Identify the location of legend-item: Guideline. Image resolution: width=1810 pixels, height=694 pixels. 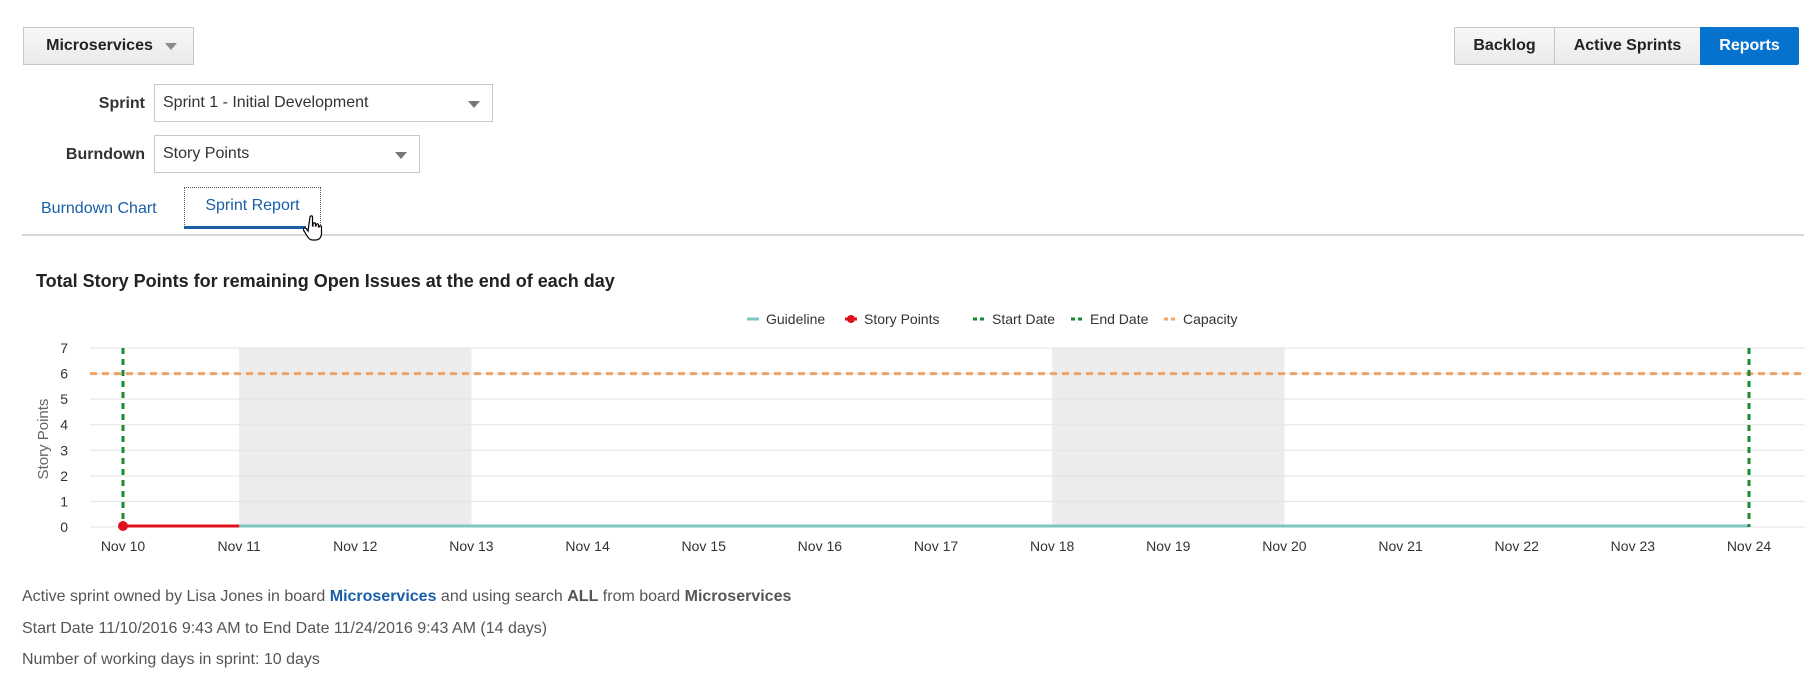
(786, 319).